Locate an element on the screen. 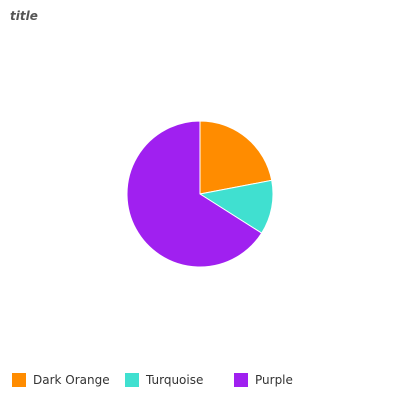 Image resolution: width=400 pixels, height=400 pixels. legend: Dark Orange Turquoise Purple is located at coordinates (200, 380).